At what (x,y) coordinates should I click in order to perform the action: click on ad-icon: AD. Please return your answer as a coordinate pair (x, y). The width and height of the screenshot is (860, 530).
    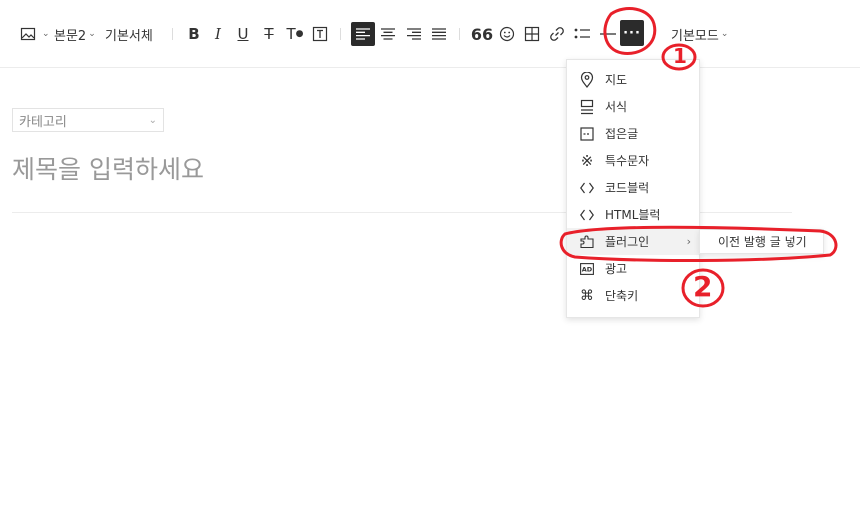
    Looking at the image, I should click on (587, 269).